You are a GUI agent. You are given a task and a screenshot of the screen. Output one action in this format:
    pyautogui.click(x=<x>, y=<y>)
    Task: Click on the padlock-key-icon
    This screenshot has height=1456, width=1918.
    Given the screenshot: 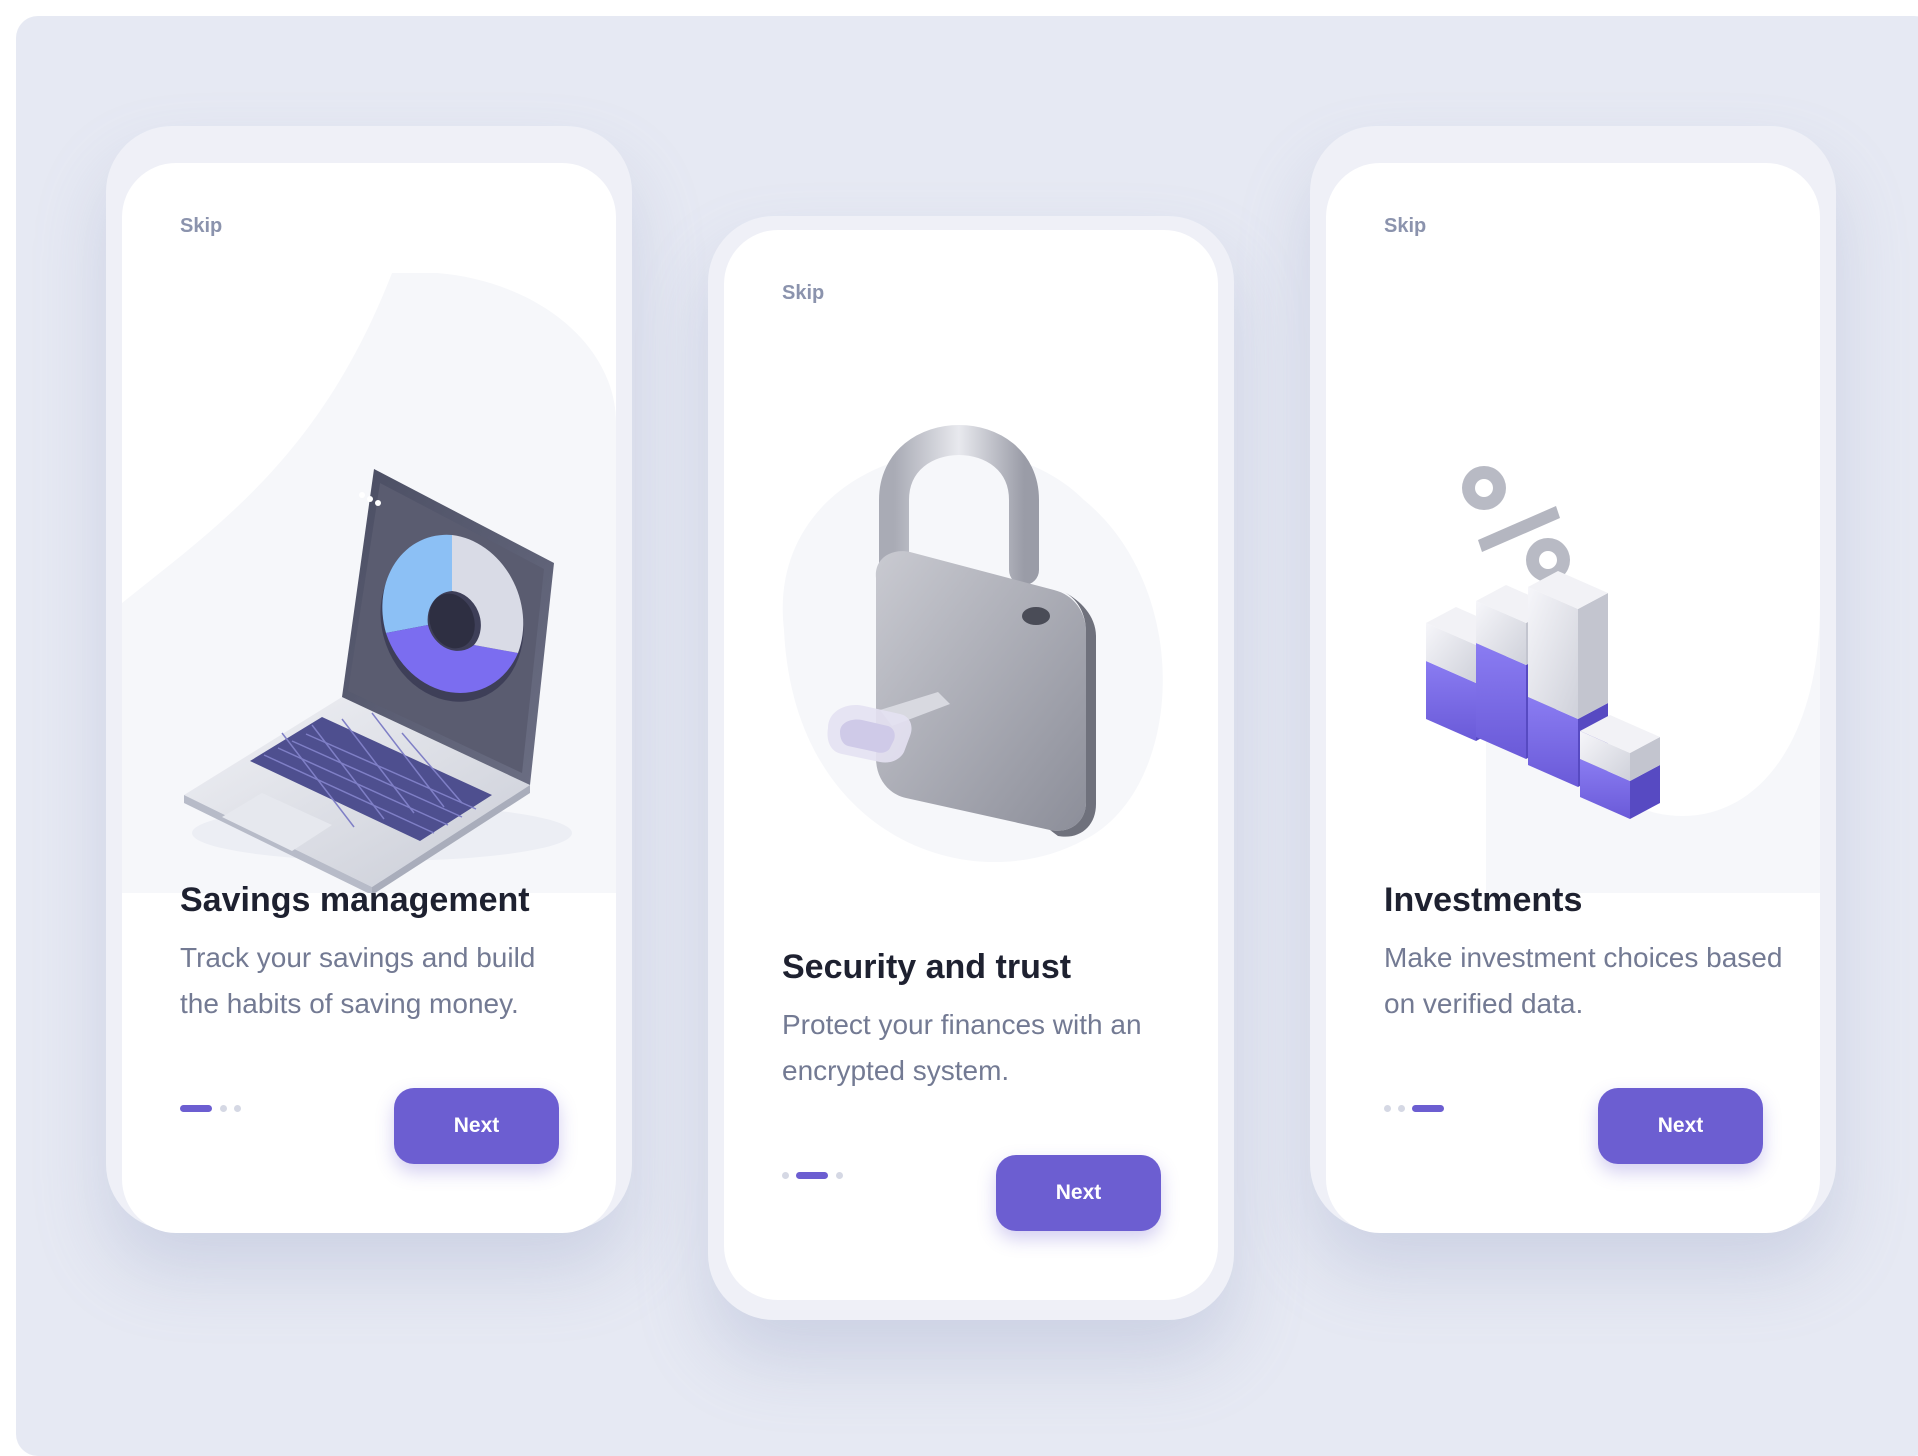 What is the action you would take?
    pyautogui.click(x=972, y=644)
    